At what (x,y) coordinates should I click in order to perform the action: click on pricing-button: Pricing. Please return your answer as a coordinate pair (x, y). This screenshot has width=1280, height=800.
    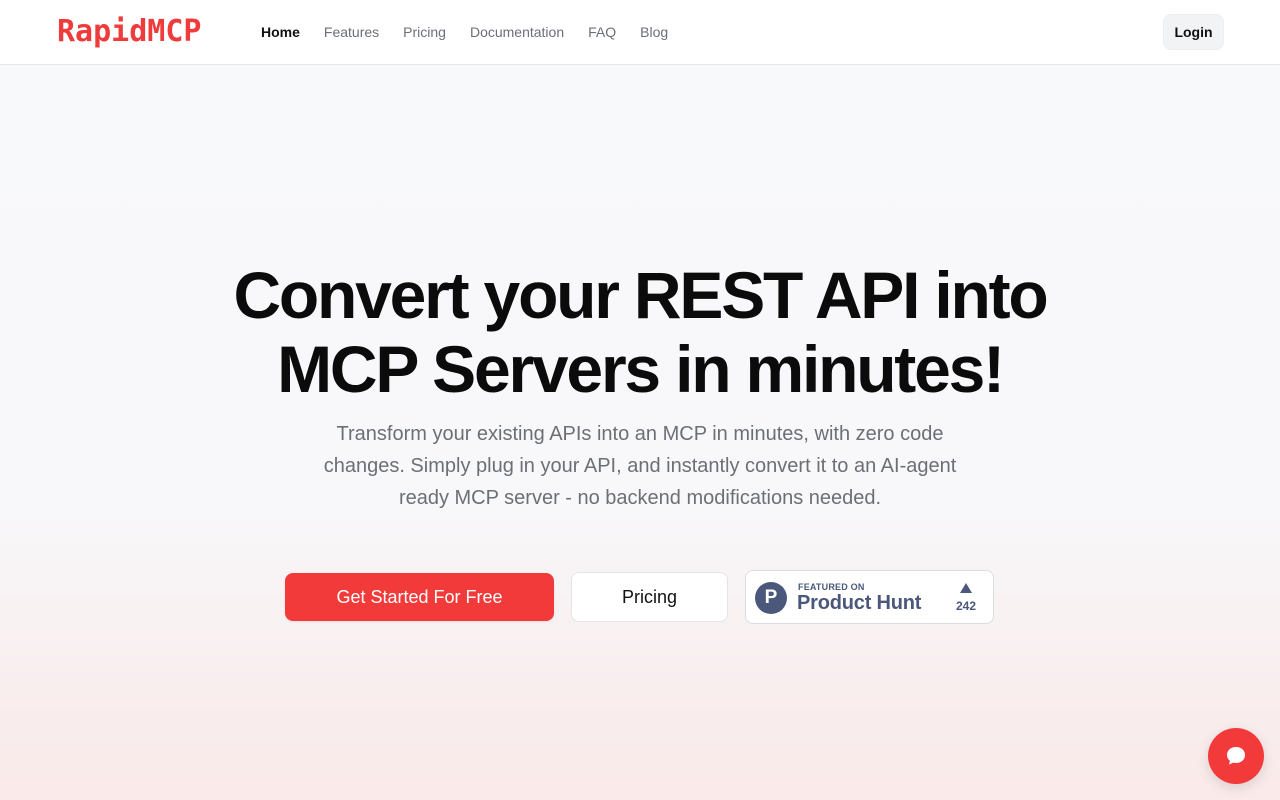
    Looking at the image, I should click on (649, 597).